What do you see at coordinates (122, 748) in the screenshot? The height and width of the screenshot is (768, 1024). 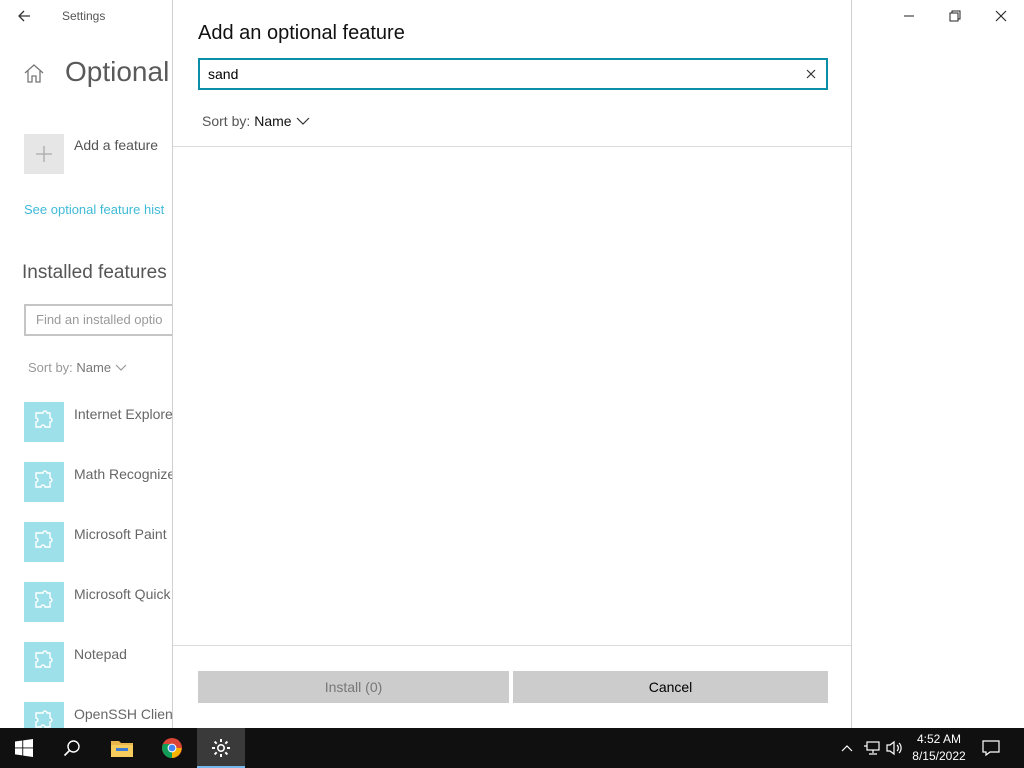 I see `file-explorer-icon` at bounding box center [122, 748].